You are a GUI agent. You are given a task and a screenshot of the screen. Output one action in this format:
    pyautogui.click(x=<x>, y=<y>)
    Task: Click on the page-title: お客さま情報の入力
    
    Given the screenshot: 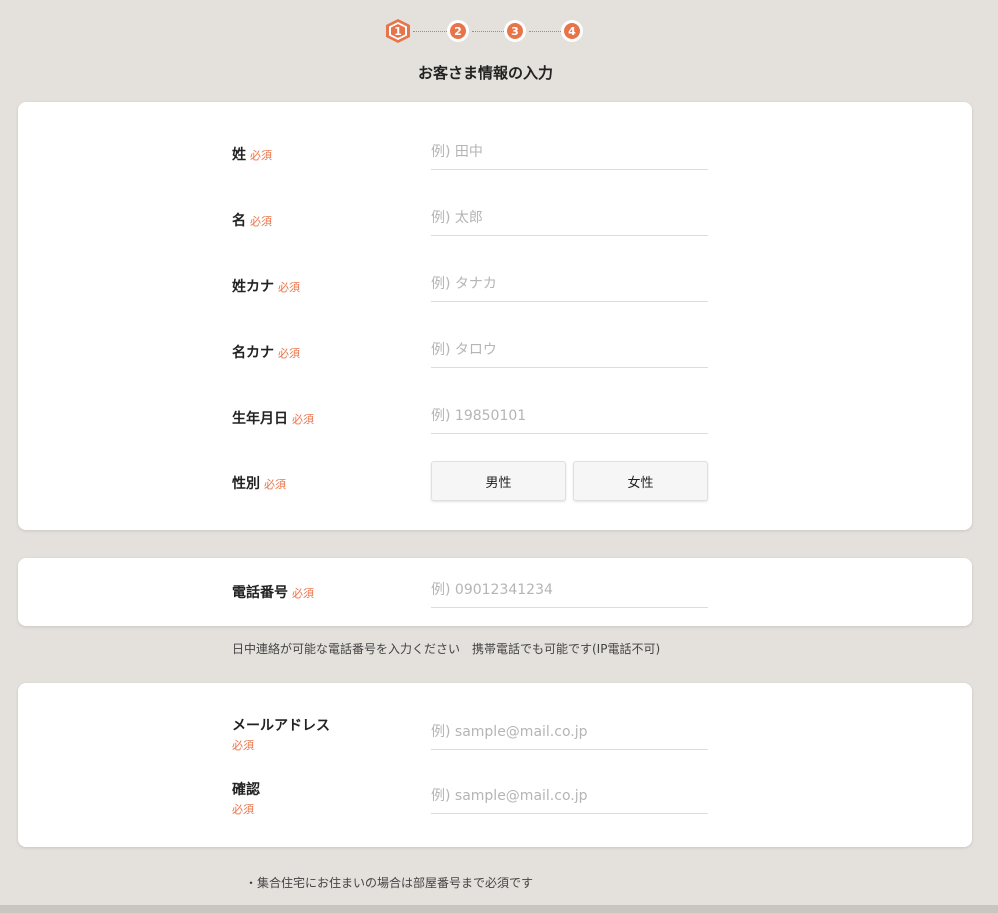 What is the action you would take?
    pyautogui.click(x=485, y=73)
    